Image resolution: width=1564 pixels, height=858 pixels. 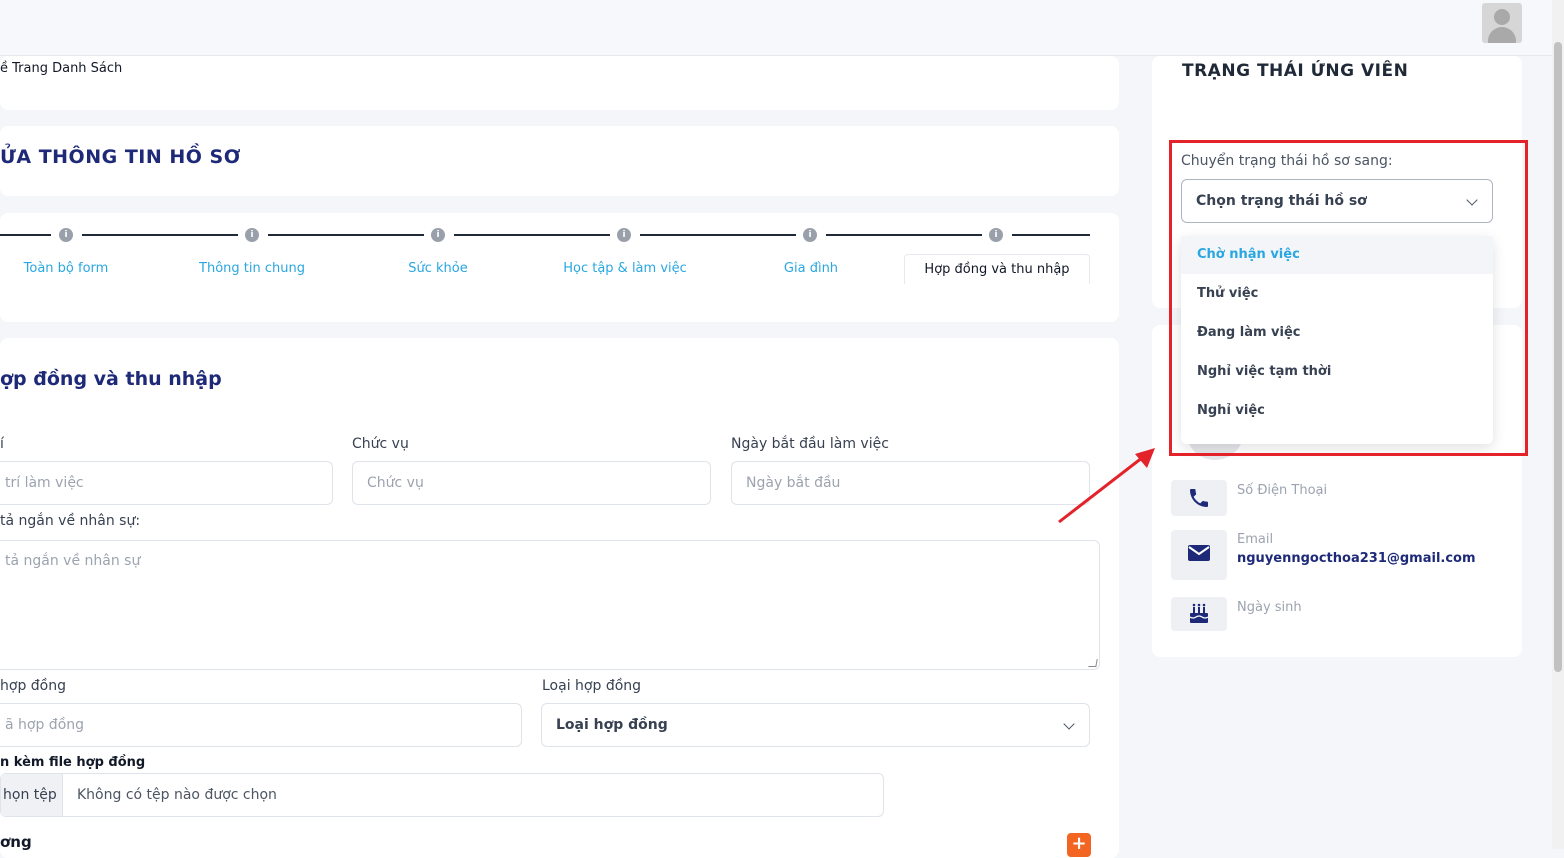 What do you see at coordinates (531, 483) in the screenshot?
I see `position-input: Chức vụ` at bounding box center [531, 483].